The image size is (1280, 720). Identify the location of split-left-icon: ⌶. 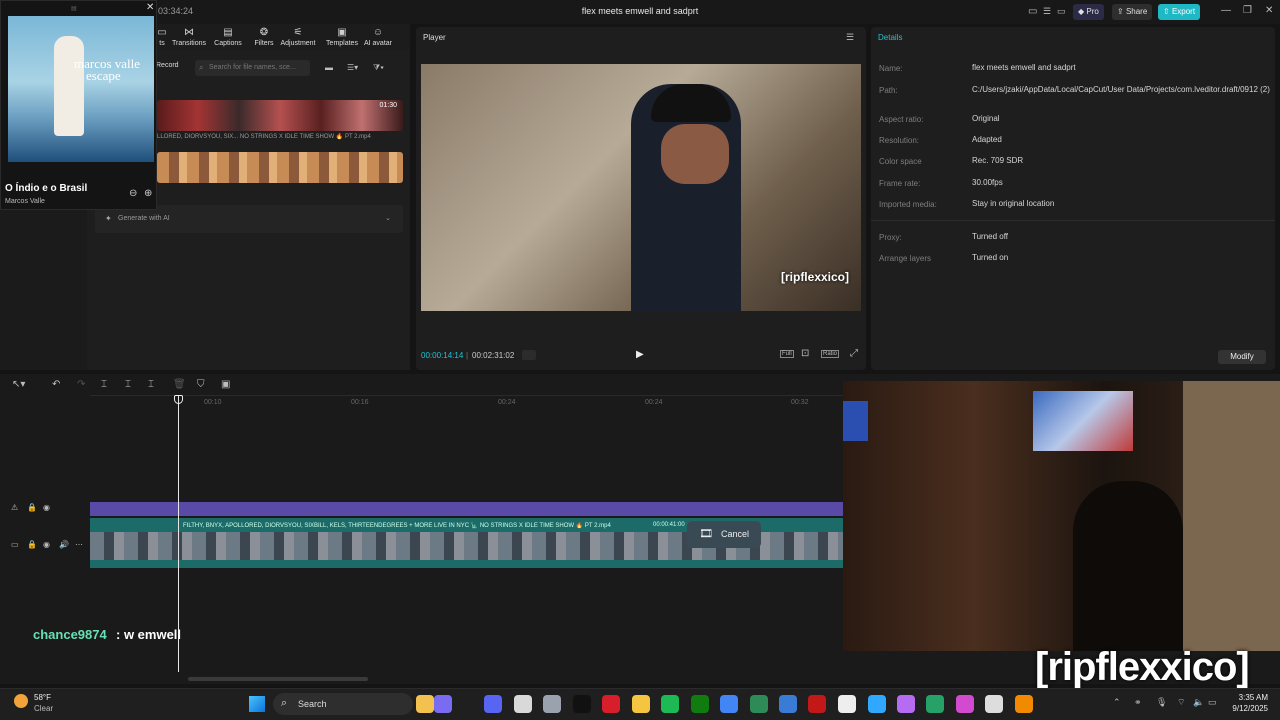
(128, 384).